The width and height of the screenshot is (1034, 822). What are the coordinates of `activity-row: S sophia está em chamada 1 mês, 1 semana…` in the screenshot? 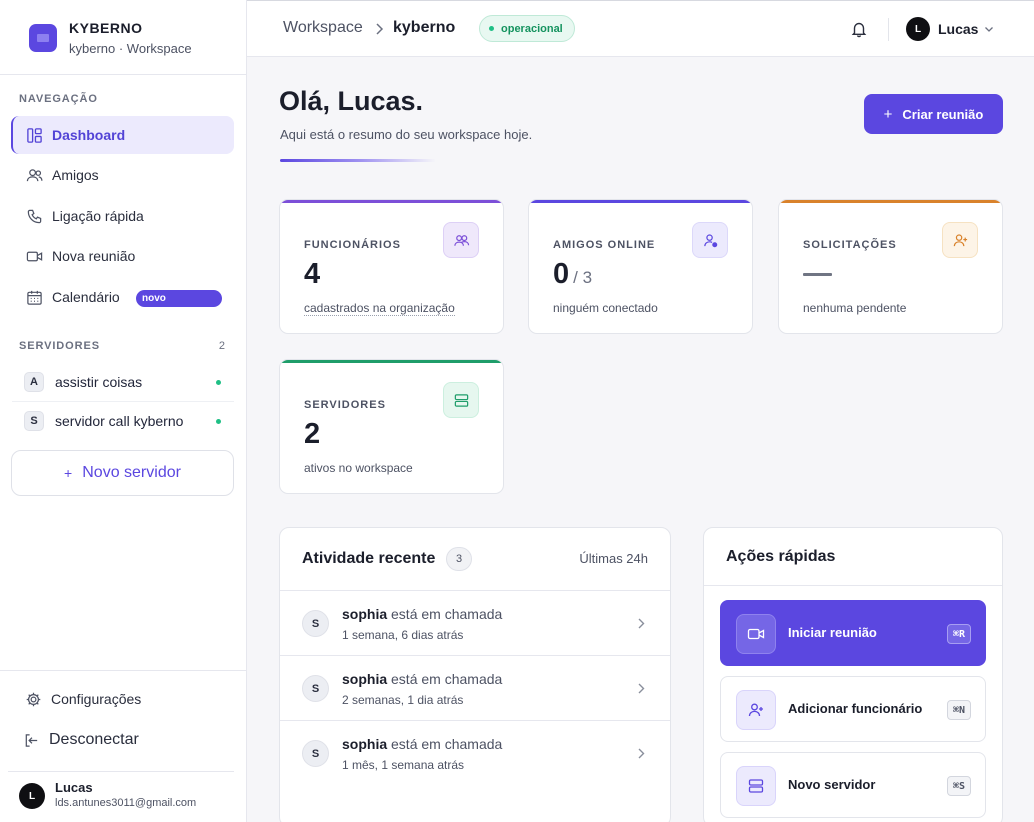 It's located at (475, 752).